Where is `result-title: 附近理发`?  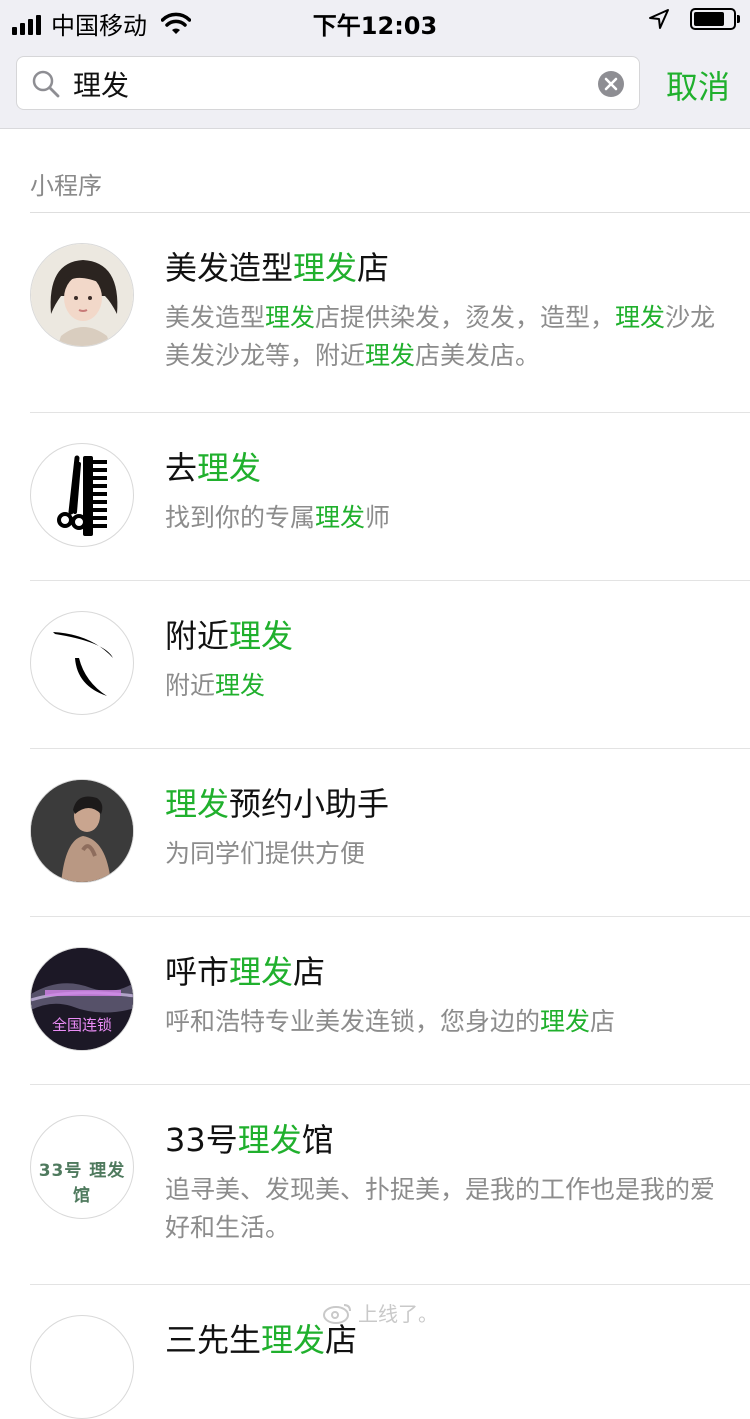 result-title: 附近理发 is located at coordinates (229, 634).